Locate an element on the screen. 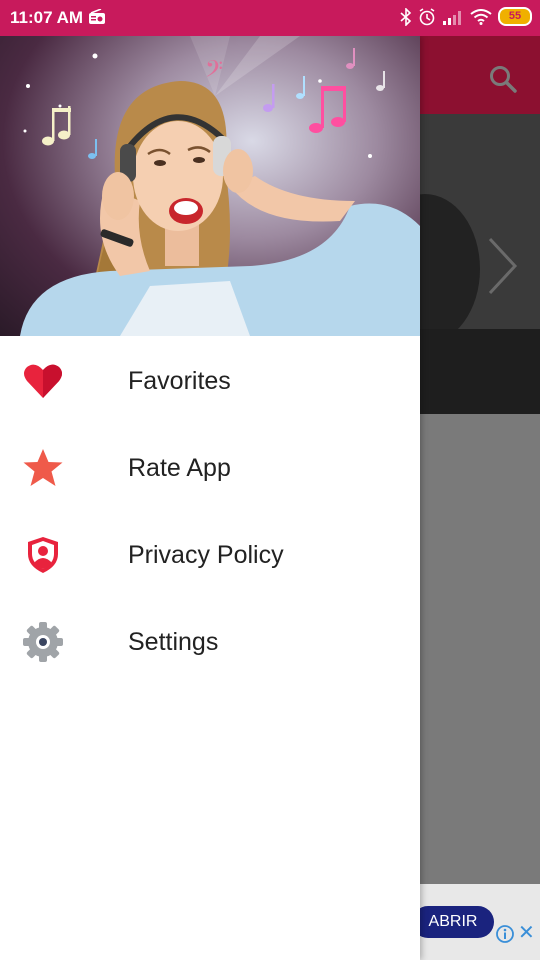 The image size is (540, 960). status-time: 11:07 AM is located at coordinates (47, 17).